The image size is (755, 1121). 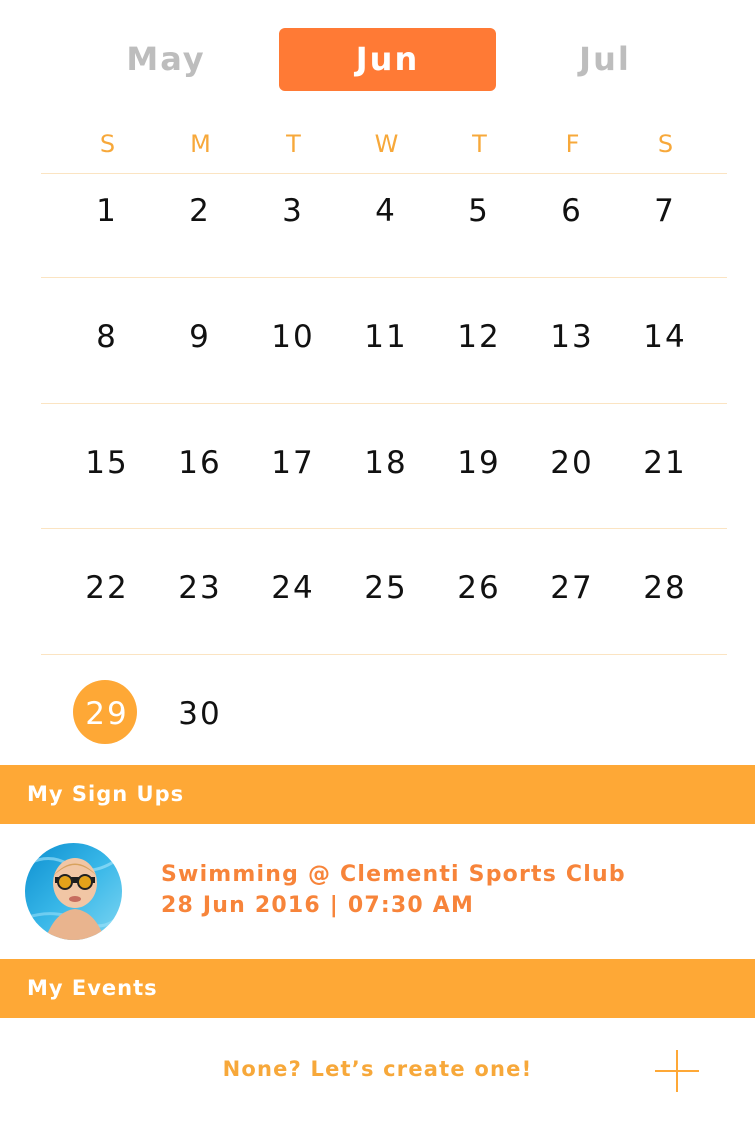 What do you see at coordinates (572, 144) in the screenshot?
I see `weekday-label: F` at bounding box center [572, 144].